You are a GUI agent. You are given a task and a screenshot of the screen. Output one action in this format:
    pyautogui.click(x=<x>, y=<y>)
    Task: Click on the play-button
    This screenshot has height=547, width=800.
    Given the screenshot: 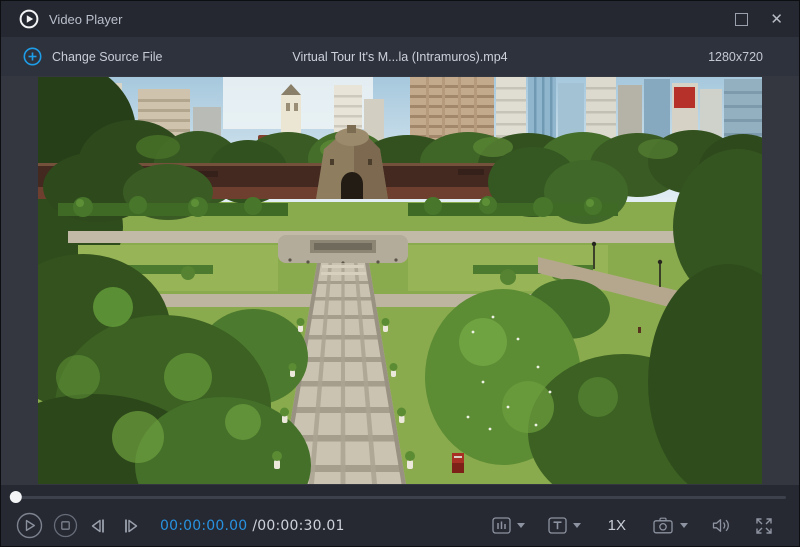 What is the action you would take?
    pyautogui.click(x=29, y=525)
    